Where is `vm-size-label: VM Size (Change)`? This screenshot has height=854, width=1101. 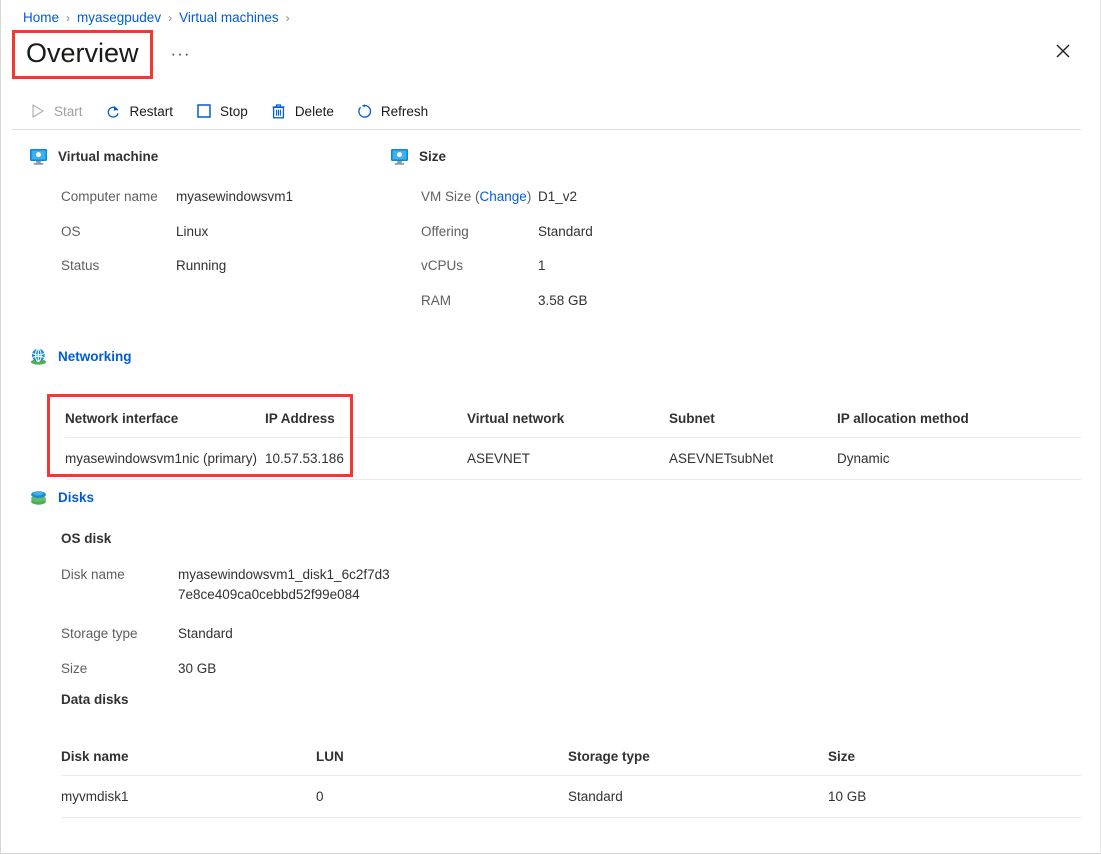 vm-size-label: VM Size (Change) is located at coordinates (479, 197).